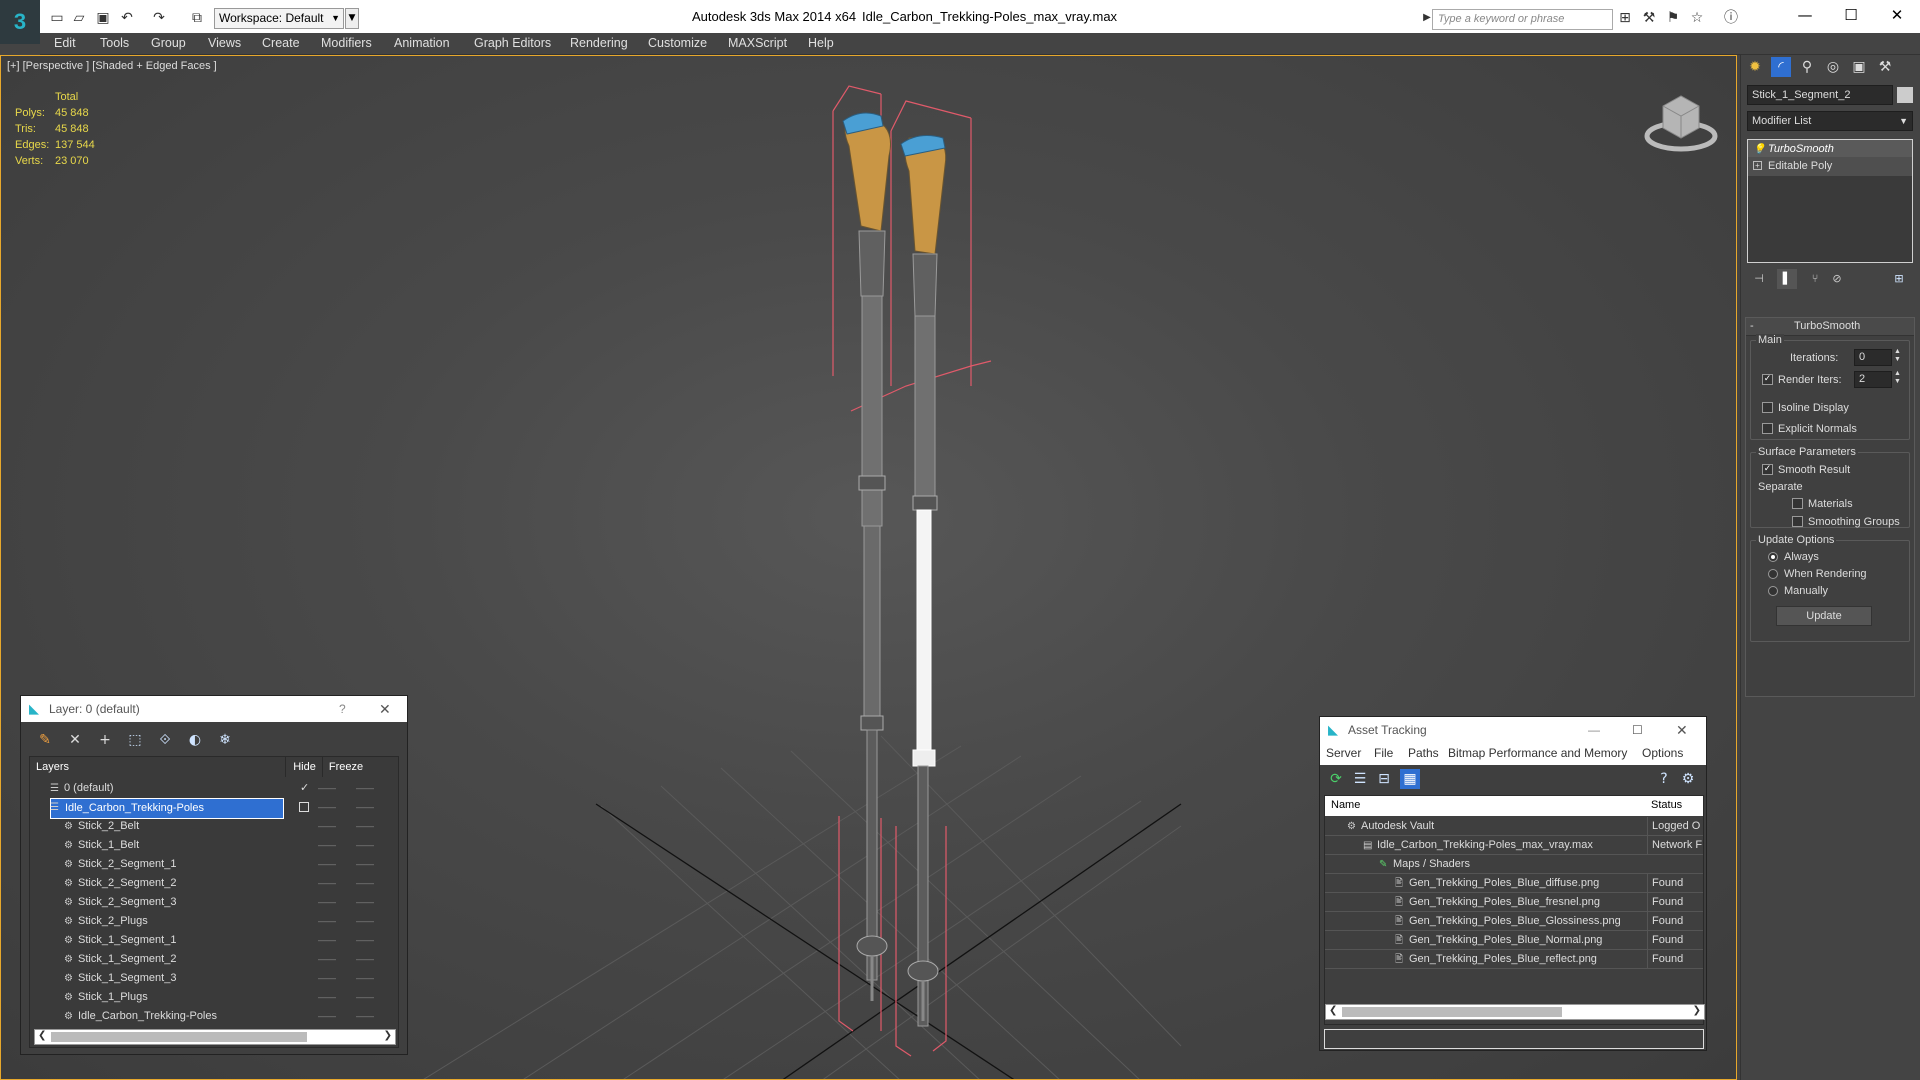 The image size is (1920, 1080). What do you see at coordinates (1815, 279) in the screenshot?
I see `make-unique-icon: ⑂` at bounding box center [1815, 279].